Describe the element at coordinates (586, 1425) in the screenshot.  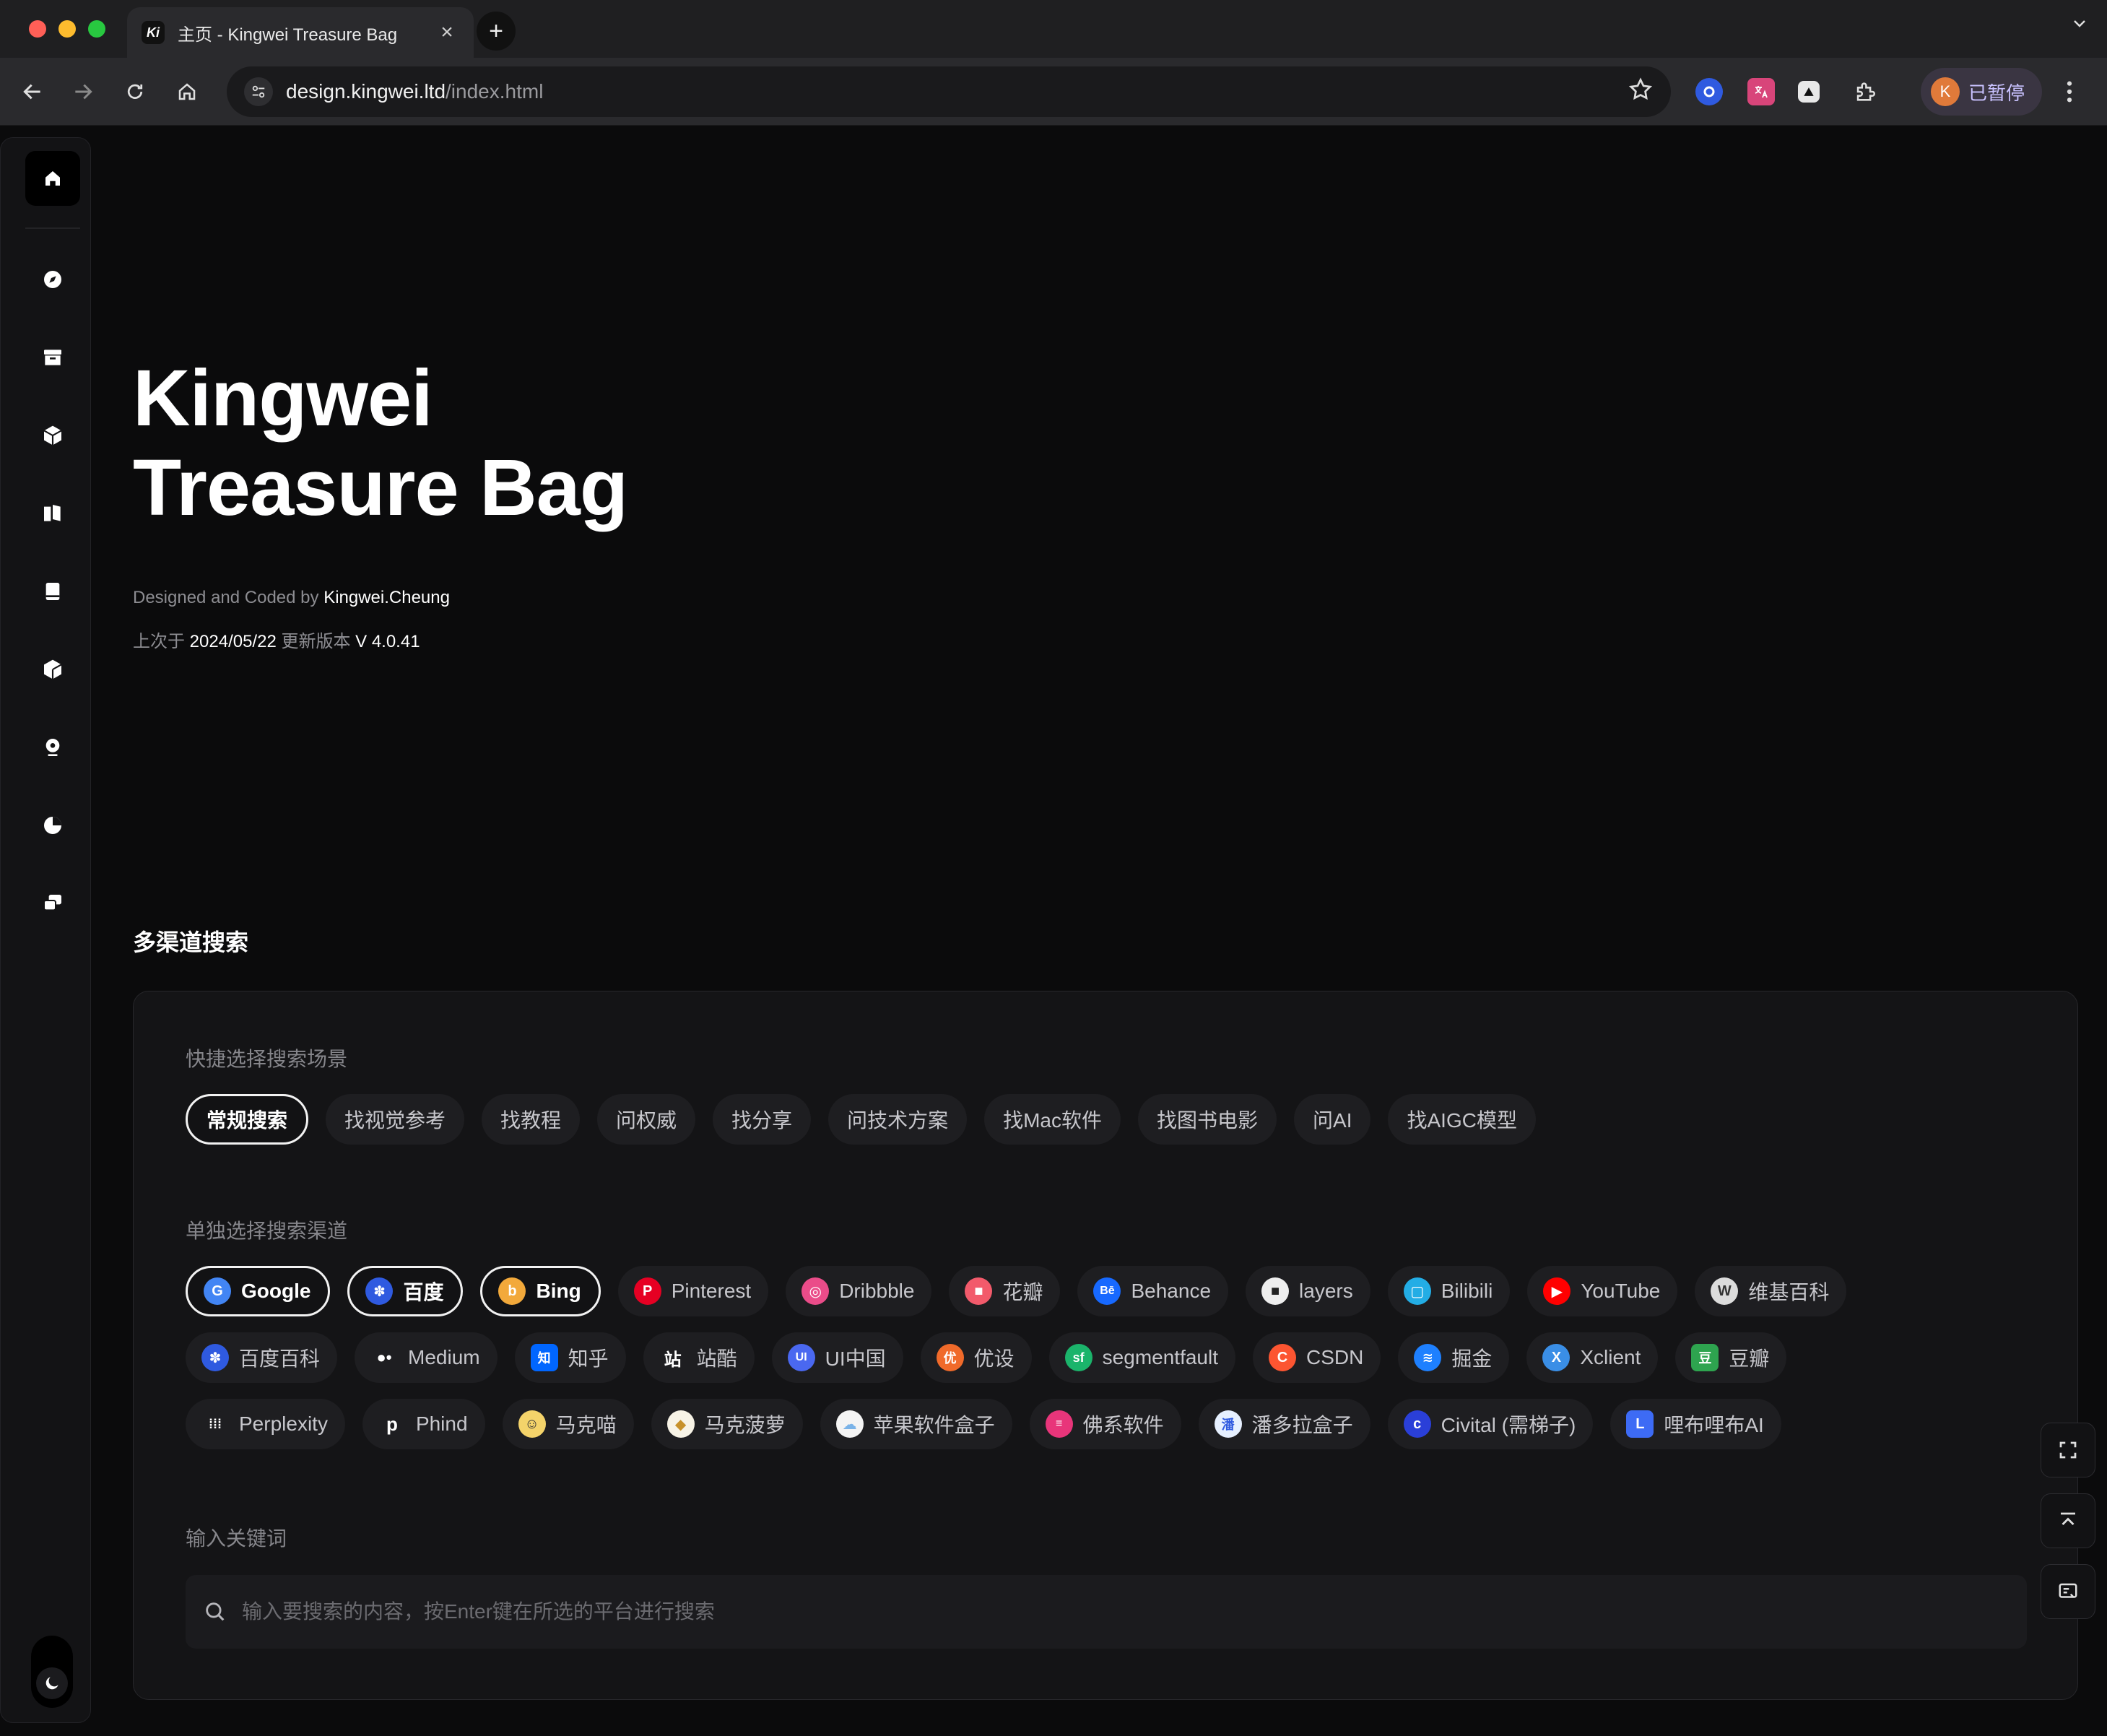
I see `channel-label-macmiao: 马克喵` at that location.